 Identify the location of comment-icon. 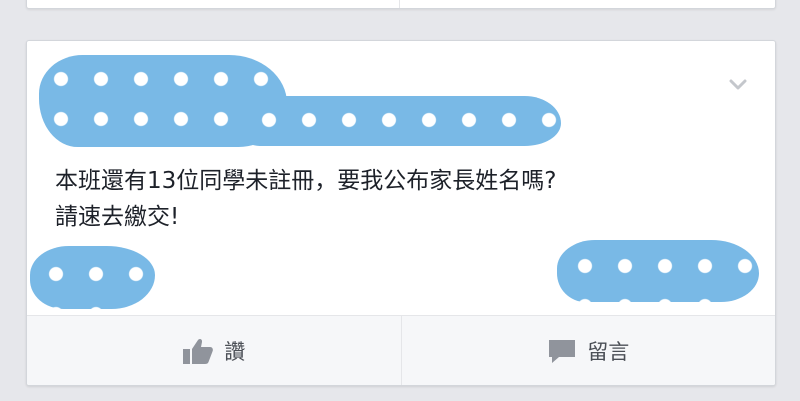
(562, 351).